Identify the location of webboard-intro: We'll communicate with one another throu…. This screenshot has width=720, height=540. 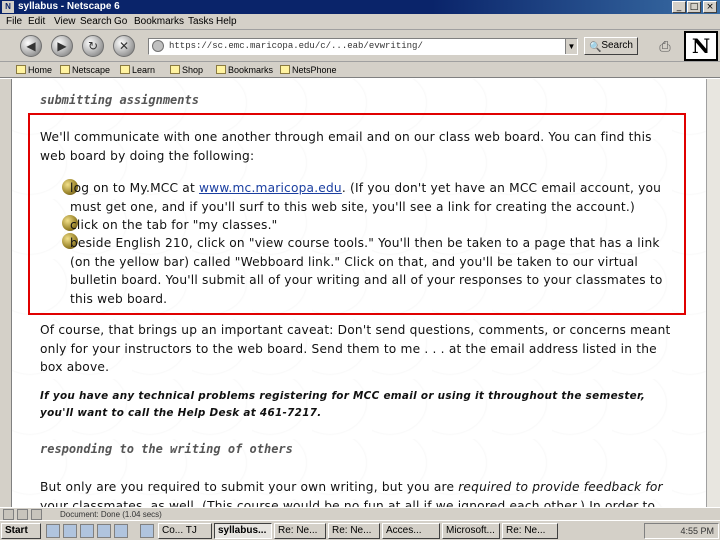
(346, 146).